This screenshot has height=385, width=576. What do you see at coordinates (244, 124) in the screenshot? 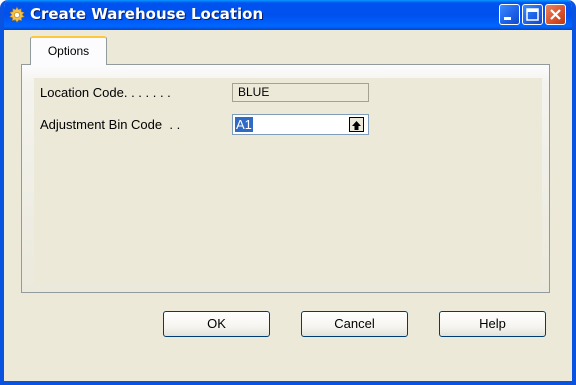
I see `adjustment-bin-code-value: A1` at bounding box center [244, 124].